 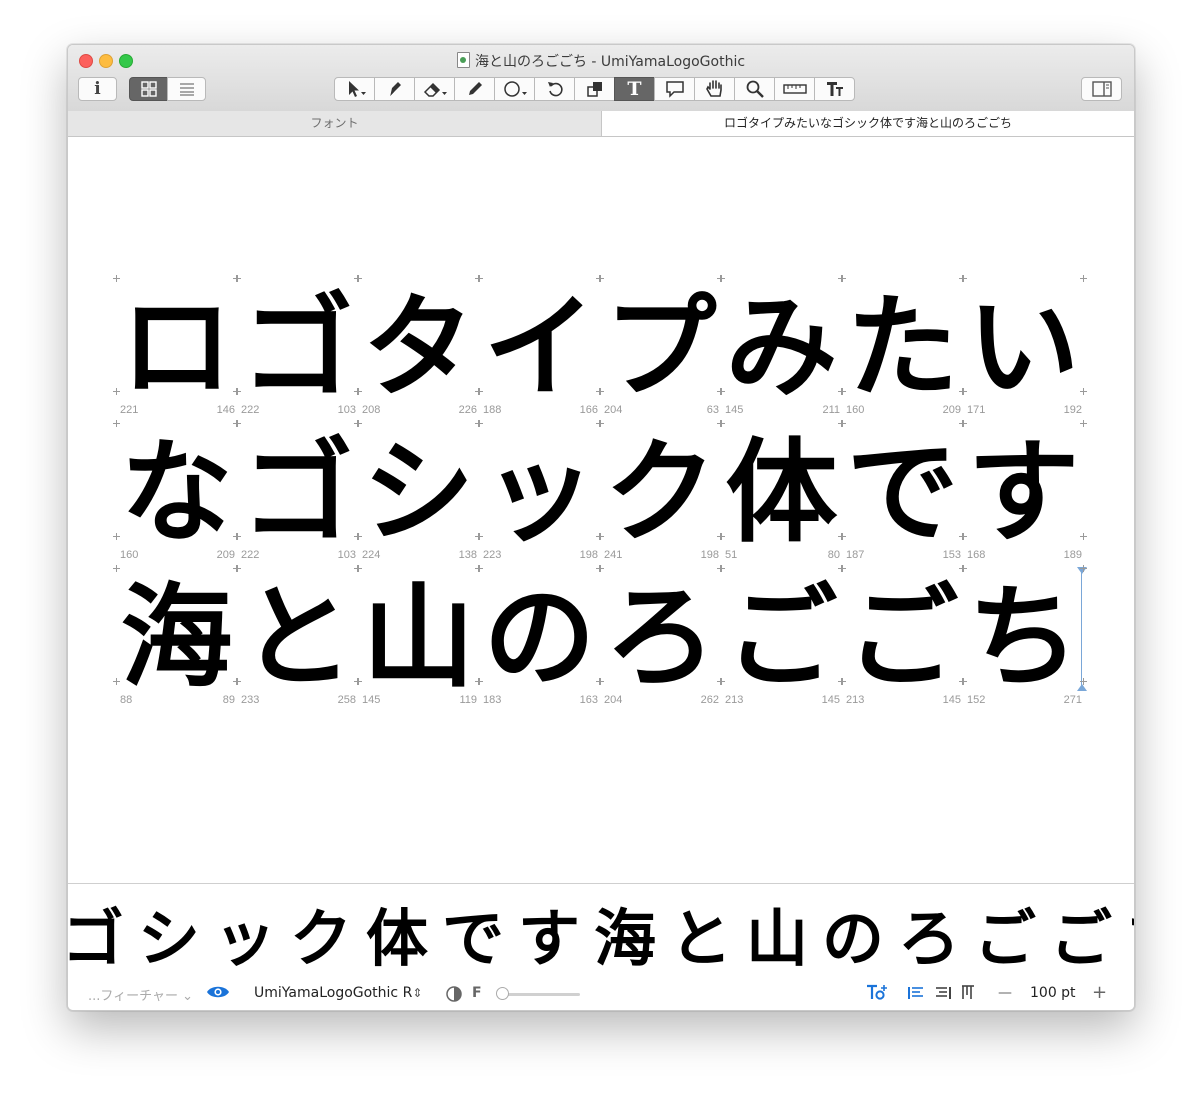 What do you see at coordinates (1023, 494) in the screenshot?
I see `glyph-cell: す 168 189` at bounding box center [1023, 494].